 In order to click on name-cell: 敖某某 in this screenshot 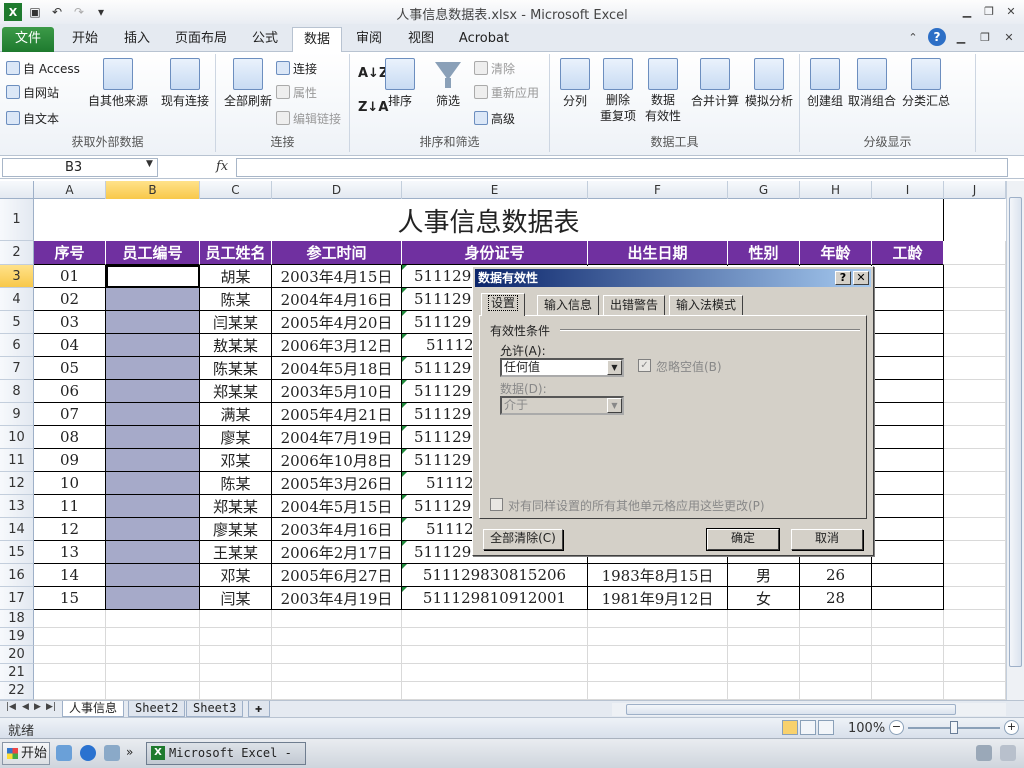, I will do `click(236, 345)`.